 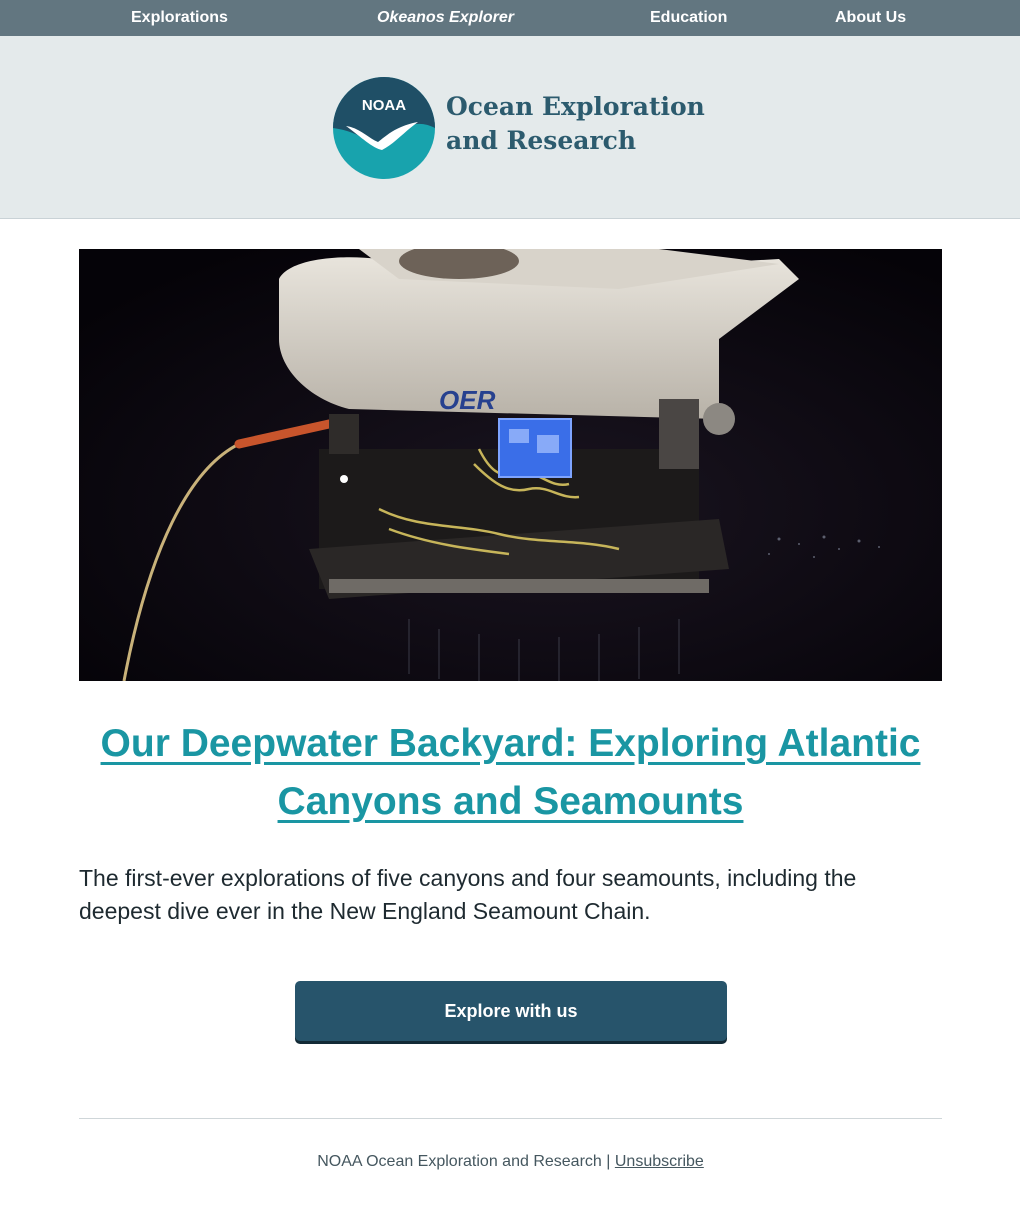 I want to click on footer-organization: NOAA Ocean Exploration and Research, so click(x=459, y=1161).